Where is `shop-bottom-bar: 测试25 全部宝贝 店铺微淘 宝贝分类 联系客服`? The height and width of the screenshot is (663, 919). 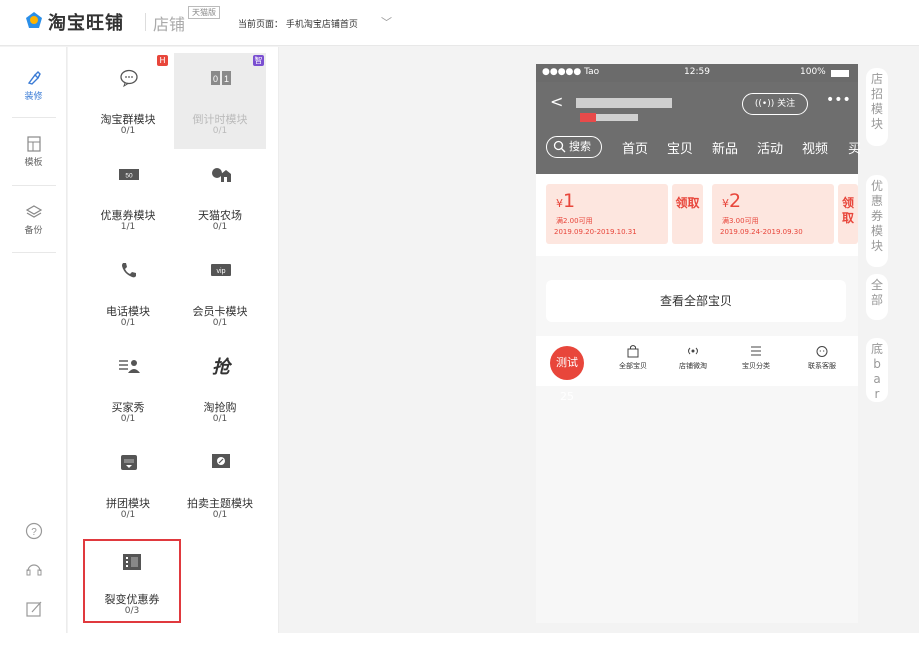
shop-bottom-bar: 测试25 全部宝贝 店铺微淘 宝贝分类 联系客服 is located at coordinates (697, 369).